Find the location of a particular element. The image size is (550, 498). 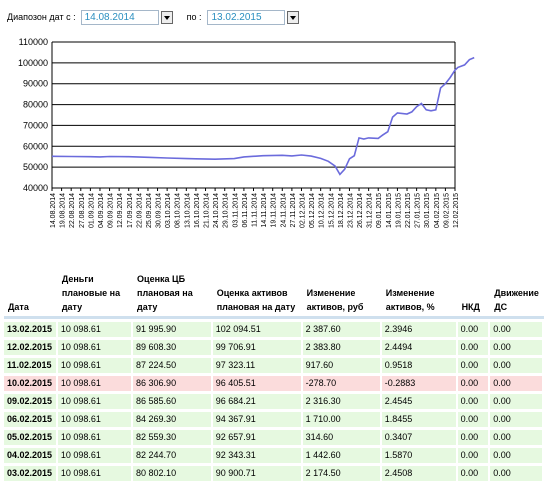

y-tick-label: 40000 is located at coordinates (35, 188).